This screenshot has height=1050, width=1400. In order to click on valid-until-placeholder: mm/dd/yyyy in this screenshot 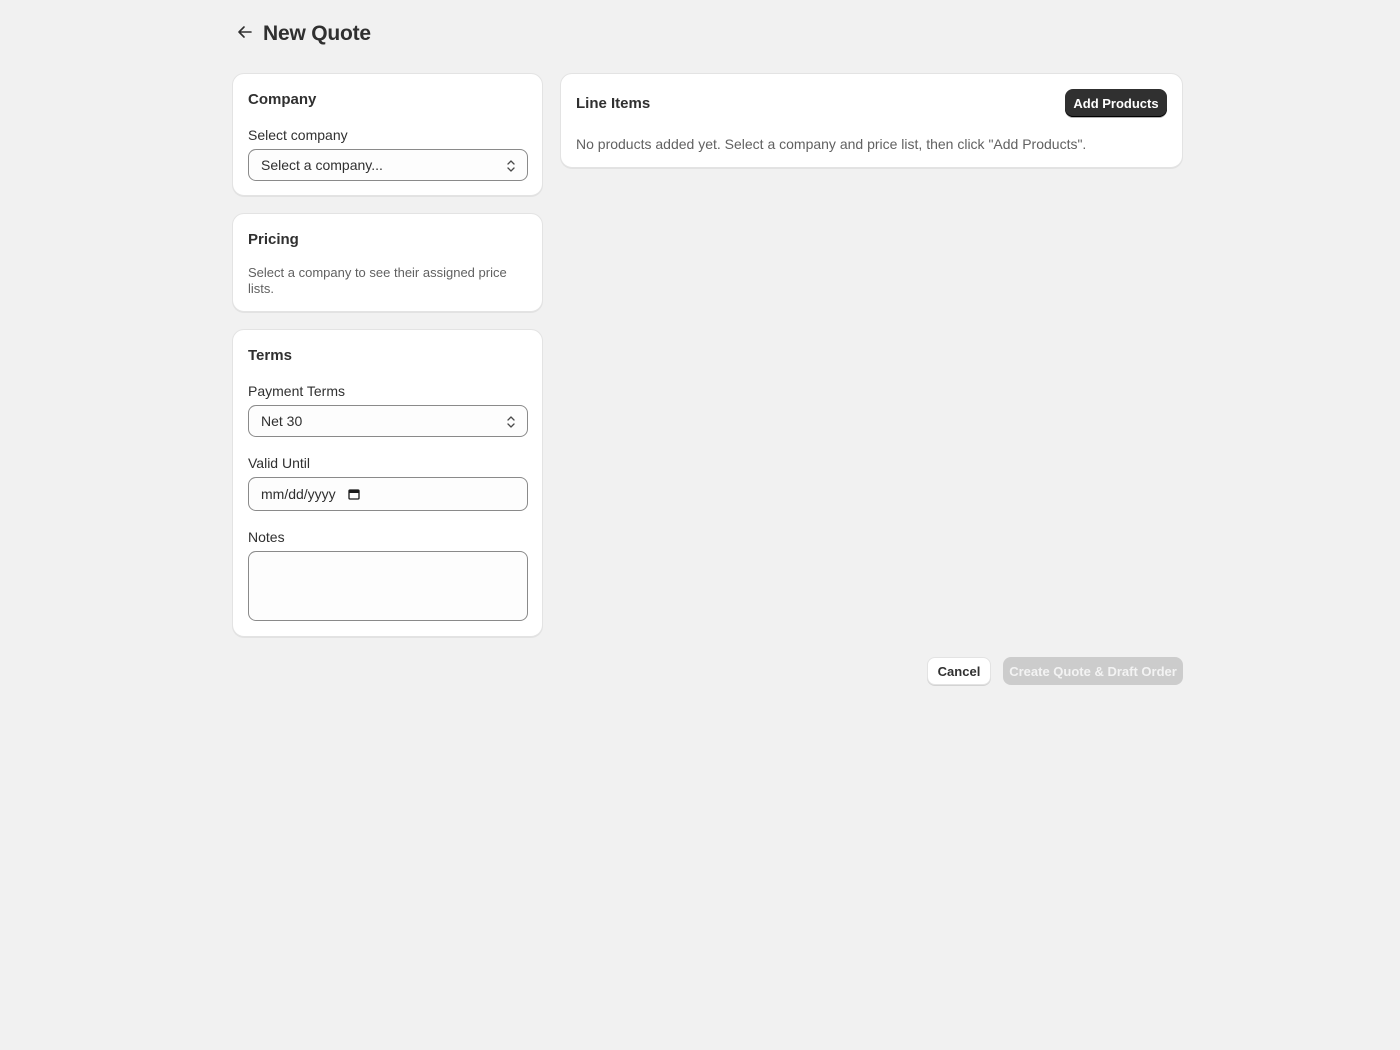, I will do `click(298, 494)`.